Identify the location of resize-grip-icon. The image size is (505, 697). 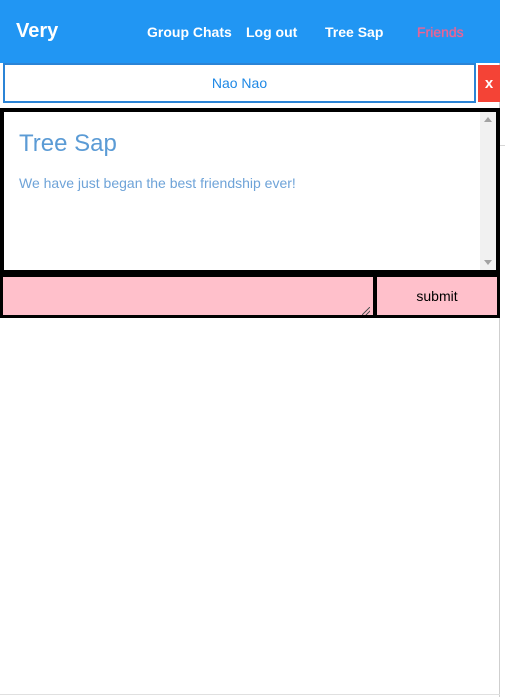
(366, 311).